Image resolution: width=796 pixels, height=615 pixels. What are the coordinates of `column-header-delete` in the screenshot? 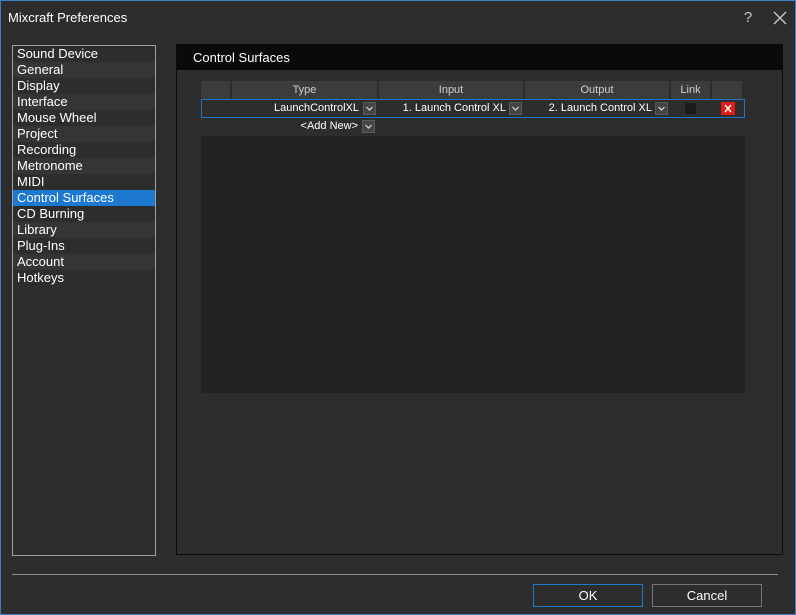 It's located at (727, 90).